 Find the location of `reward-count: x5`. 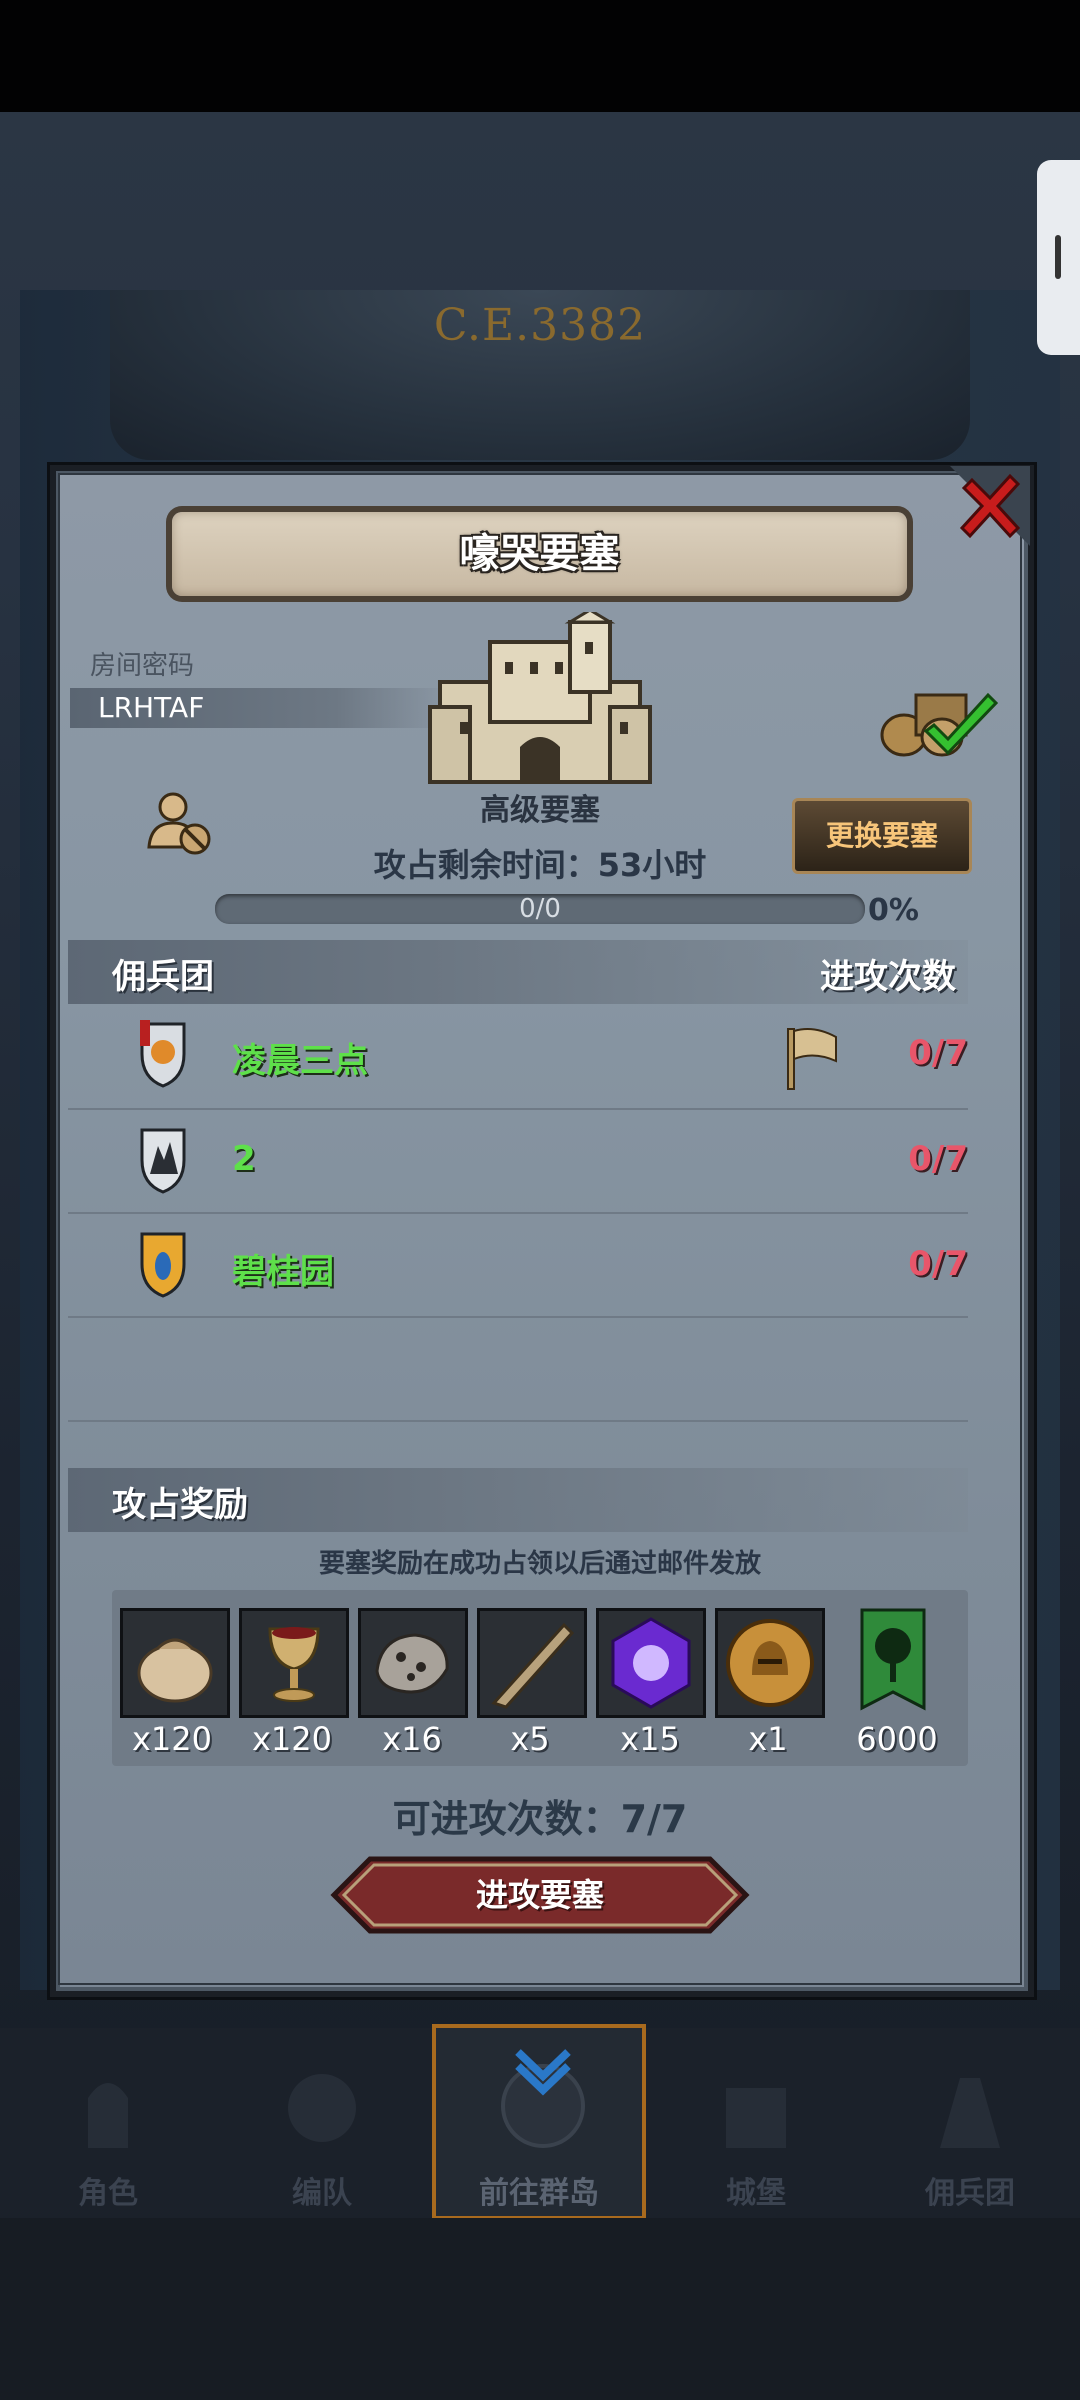

reward-count: x5 is located at coordinates (530, 1739).